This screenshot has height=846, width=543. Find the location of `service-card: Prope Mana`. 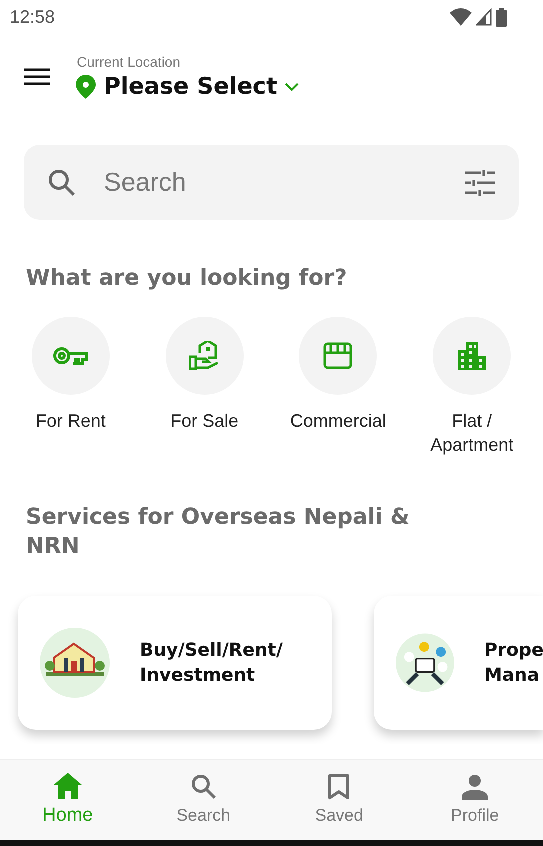

service-card: Prope Mana is located at coordinates (458, 663).